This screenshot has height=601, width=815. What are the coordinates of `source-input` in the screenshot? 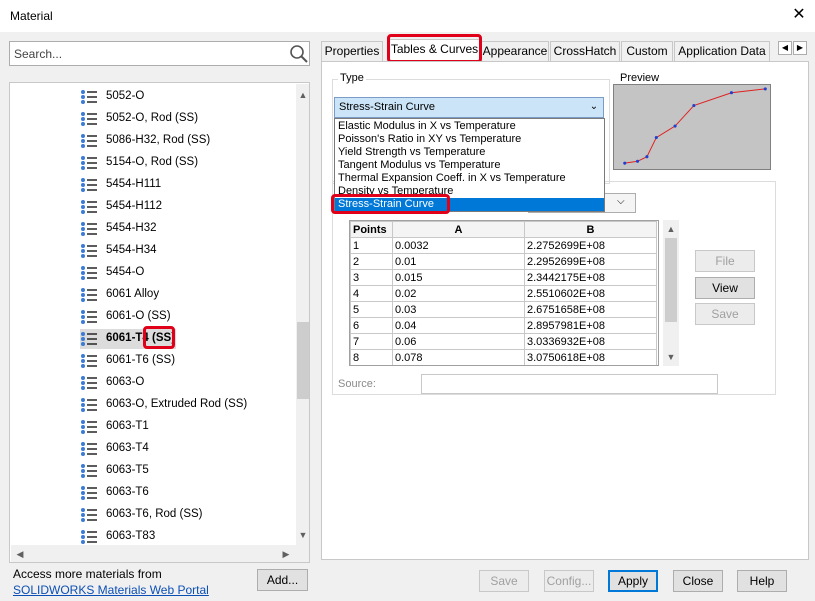 It's located at (569, 384).